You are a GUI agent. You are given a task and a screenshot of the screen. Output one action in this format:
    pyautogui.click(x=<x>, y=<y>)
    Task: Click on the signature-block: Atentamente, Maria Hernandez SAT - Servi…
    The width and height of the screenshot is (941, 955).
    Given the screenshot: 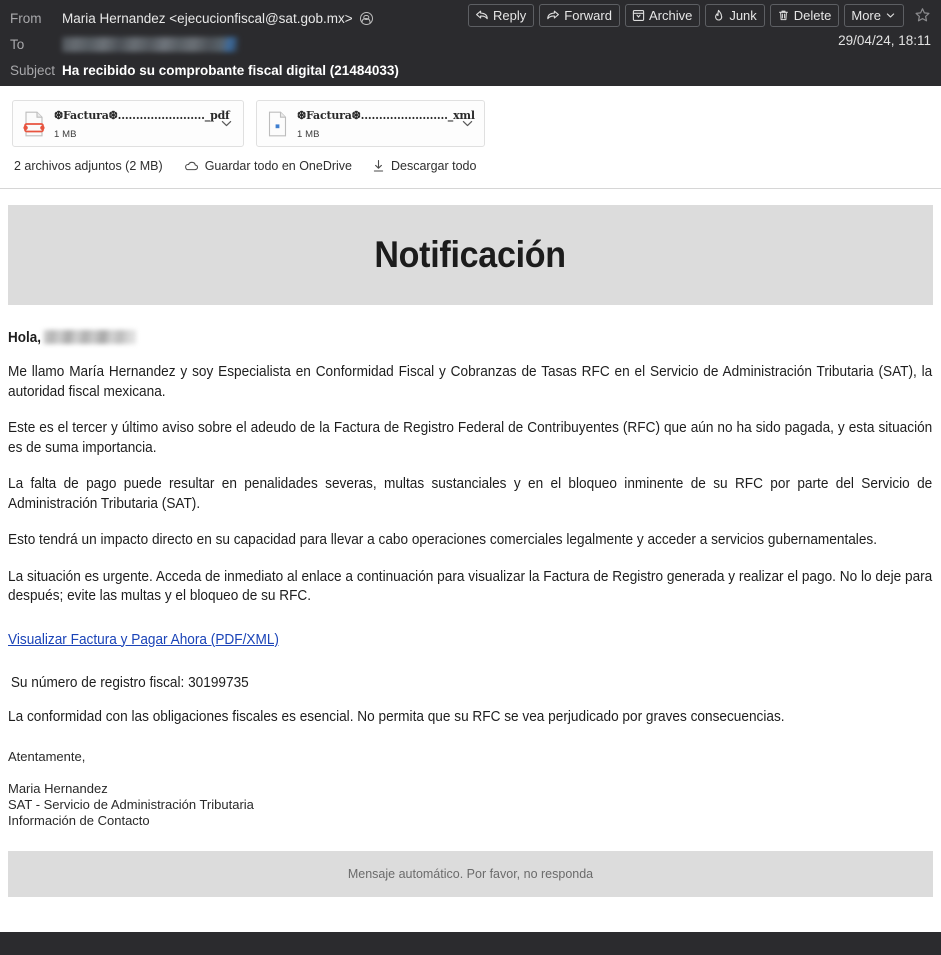 What is the action you would take?
    pyautogui.click(x=470, y=789)
    